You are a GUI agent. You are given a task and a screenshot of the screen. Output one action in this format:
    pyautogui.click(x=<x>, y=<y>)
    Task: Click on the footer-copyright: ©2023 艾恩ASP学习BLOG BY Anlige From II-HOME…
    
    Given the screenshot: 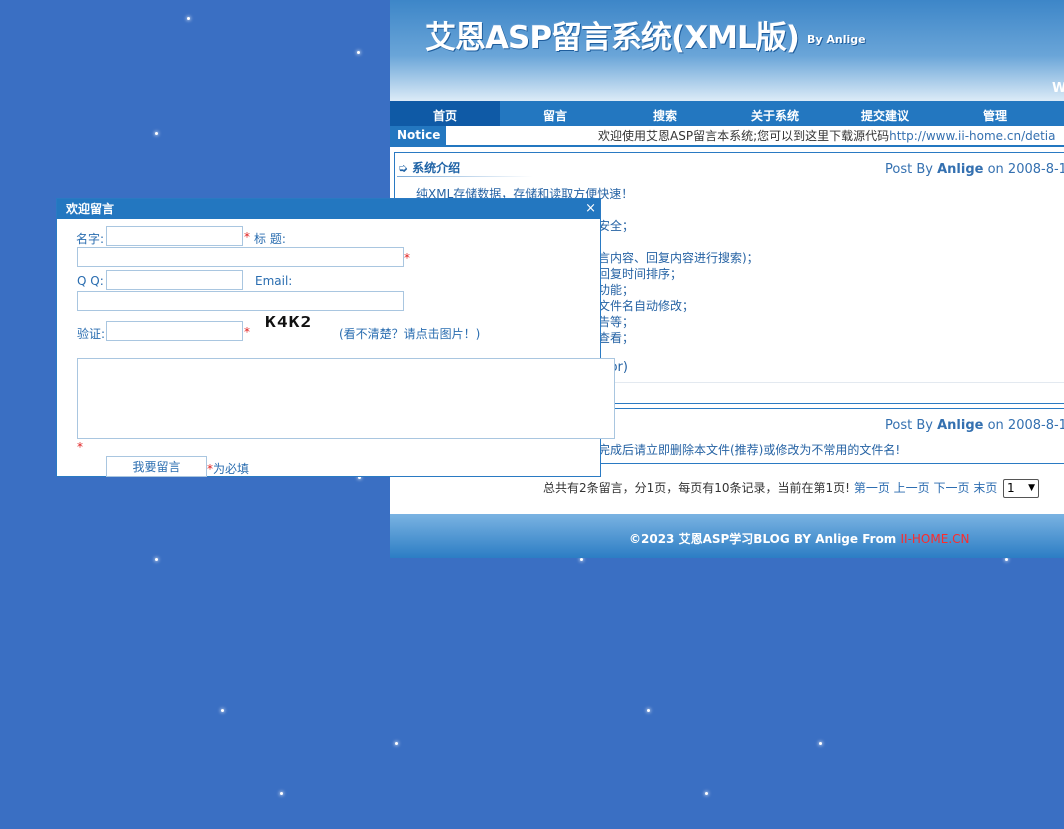 What is the action you would take?
    pyautogui.click(x=799, y=538)
    